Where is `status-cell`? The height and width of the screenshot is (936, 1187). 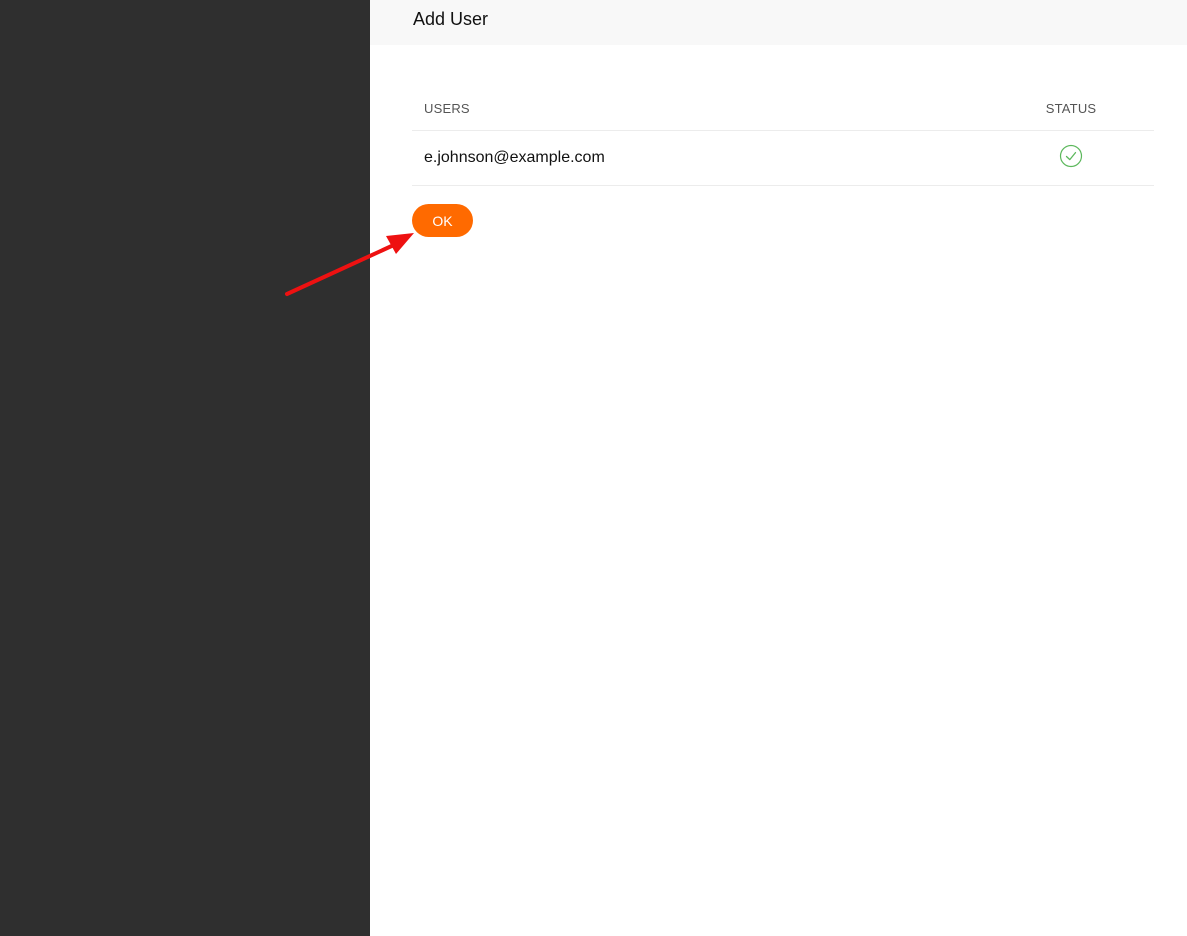
status-cell is located at coordinates (1071, 158).